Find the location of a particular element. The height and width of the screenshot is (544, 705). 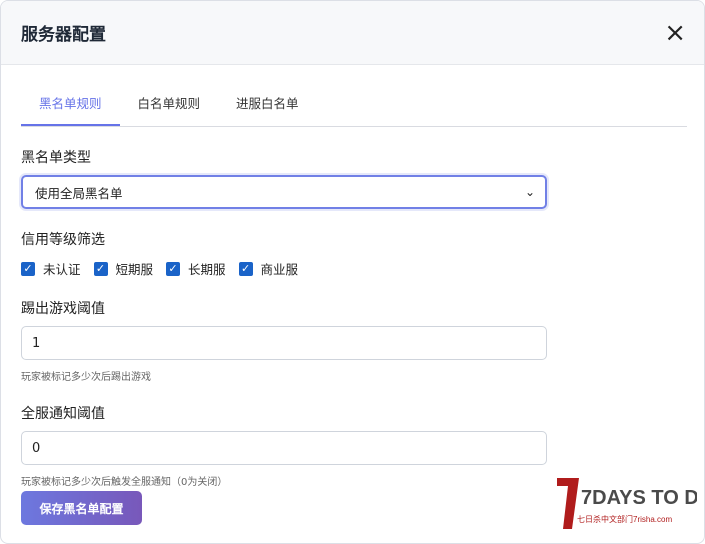

option-commercial: ✓ 商业服 is located at coordinates (268, 268).